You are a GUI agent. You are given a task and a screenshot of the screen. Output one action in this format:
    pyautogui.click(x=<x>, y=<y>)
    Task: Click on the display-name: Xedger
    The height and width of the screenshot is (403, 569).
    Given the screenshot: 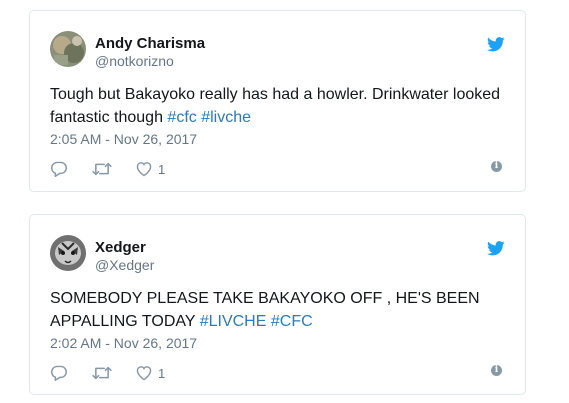 What is the action you would take?
    pyautogui.click(x=120, y=247)
    